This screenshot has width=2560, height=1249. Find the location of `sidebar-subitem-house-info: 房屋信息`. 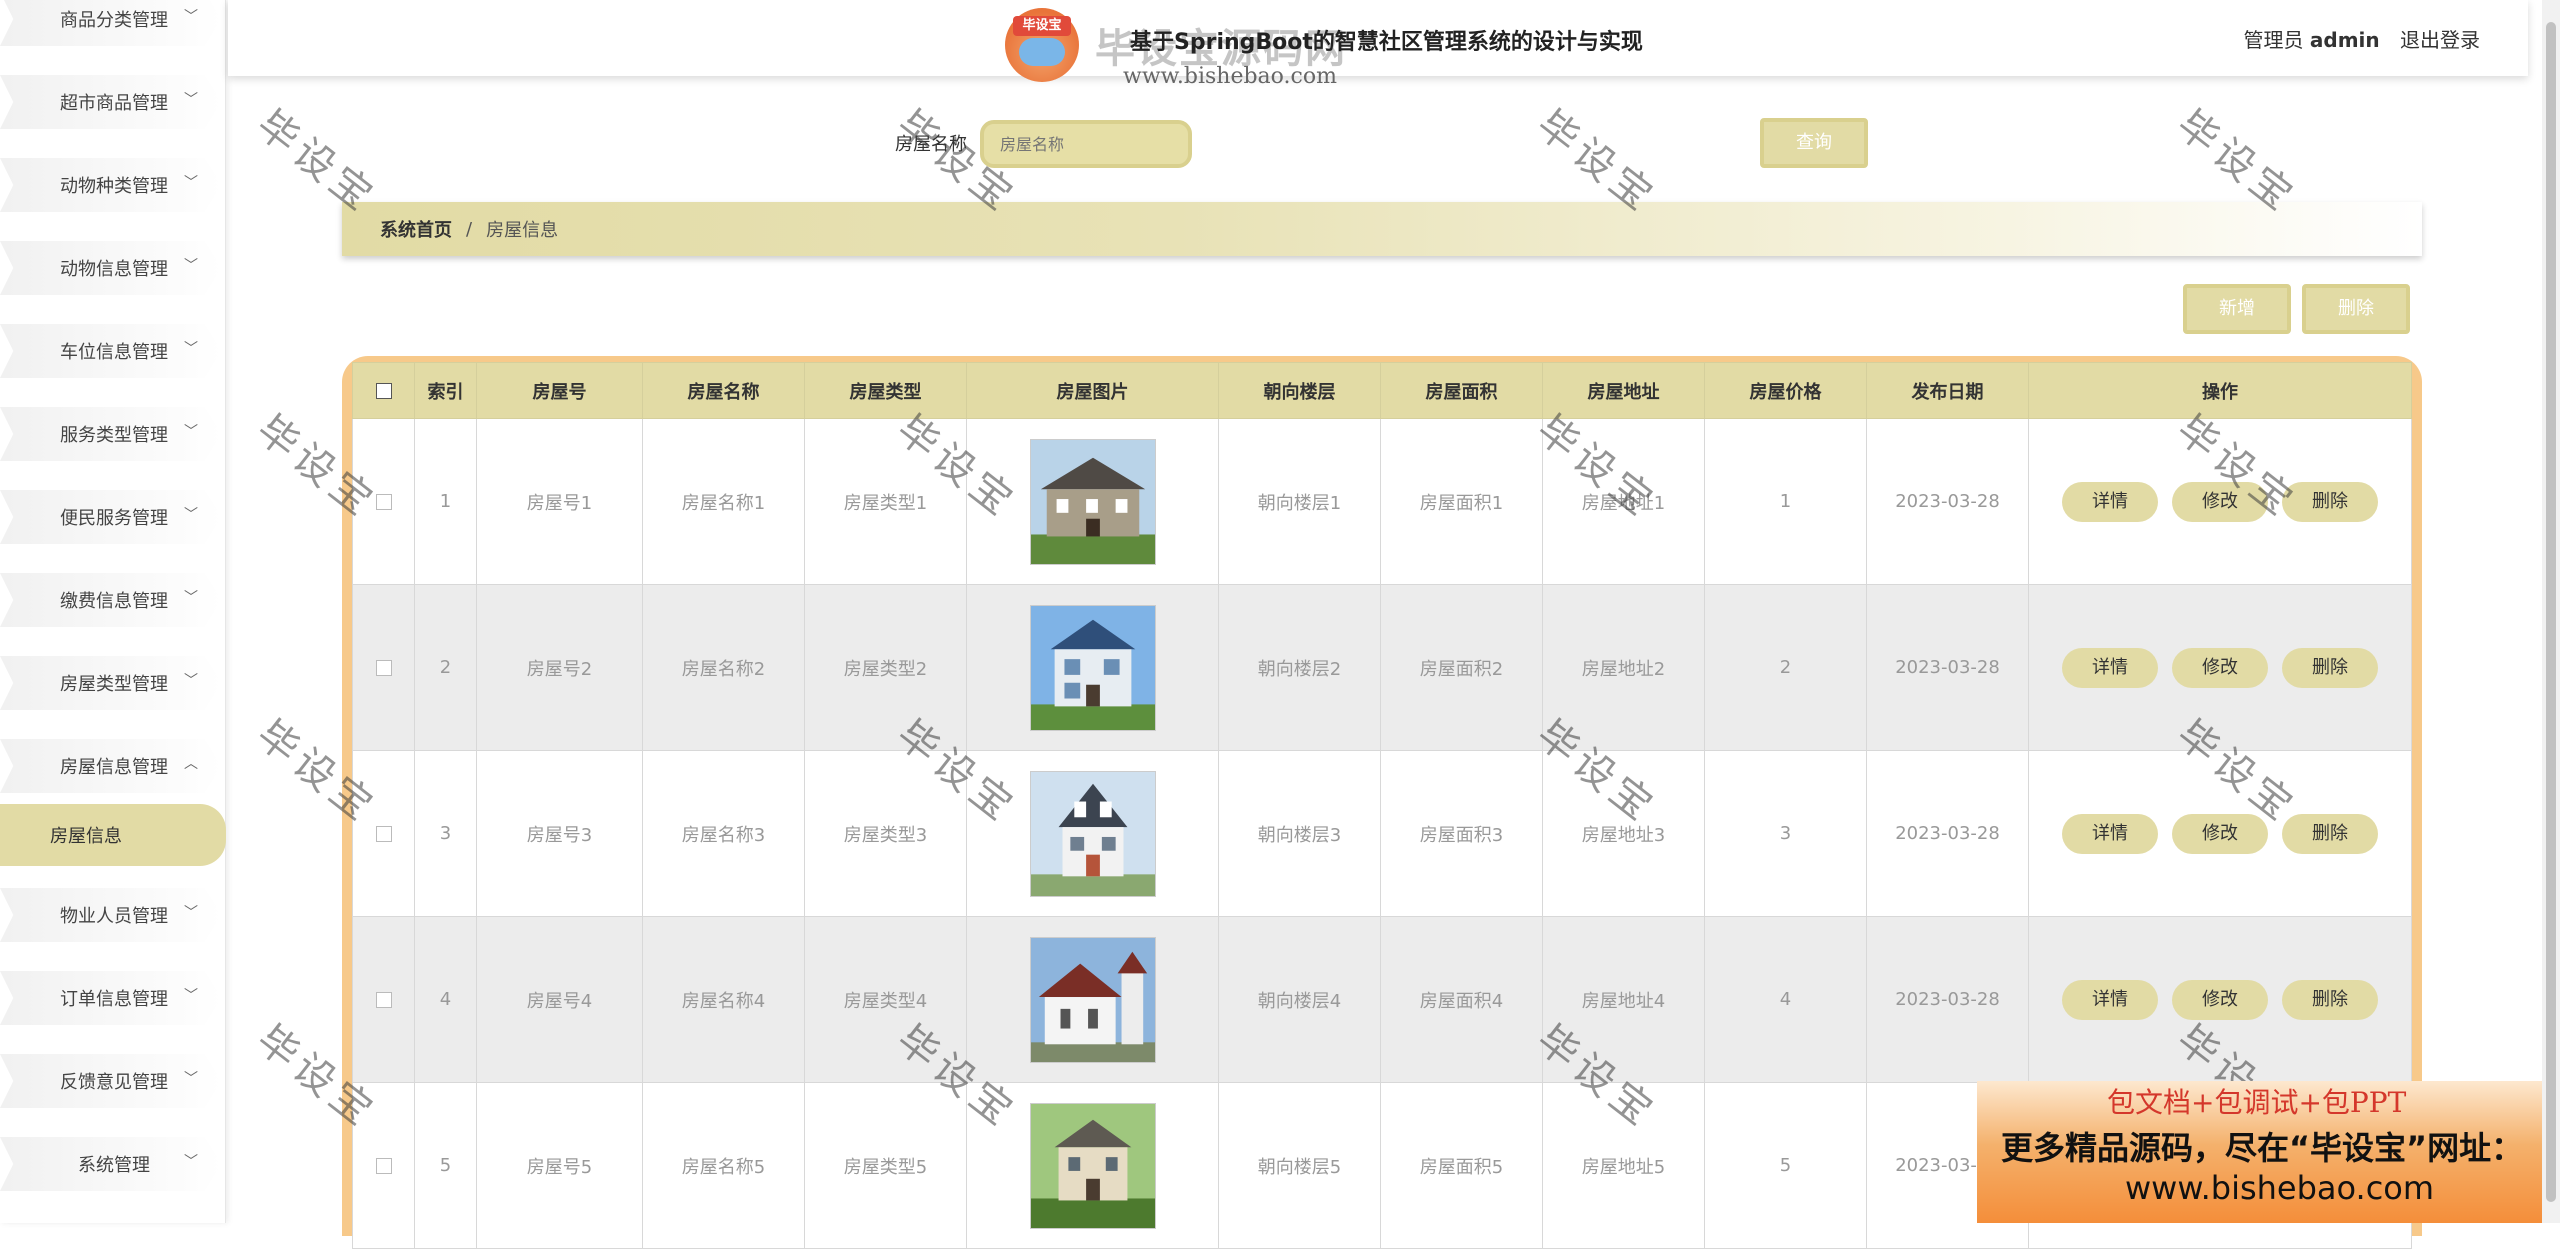

sidebar-subitem-house-info: 房屋信息 is located at coordinates (113, 835).